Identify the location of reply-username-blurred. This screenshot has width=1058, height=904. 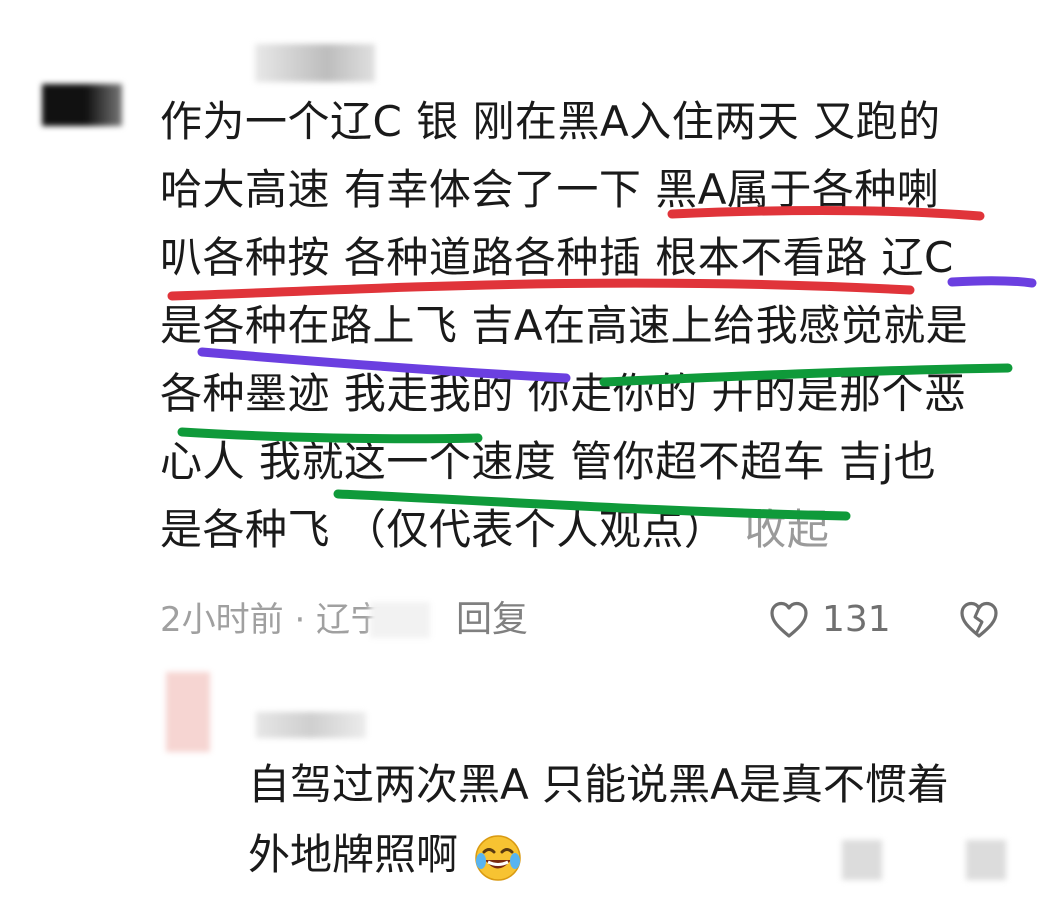
(311, 725).